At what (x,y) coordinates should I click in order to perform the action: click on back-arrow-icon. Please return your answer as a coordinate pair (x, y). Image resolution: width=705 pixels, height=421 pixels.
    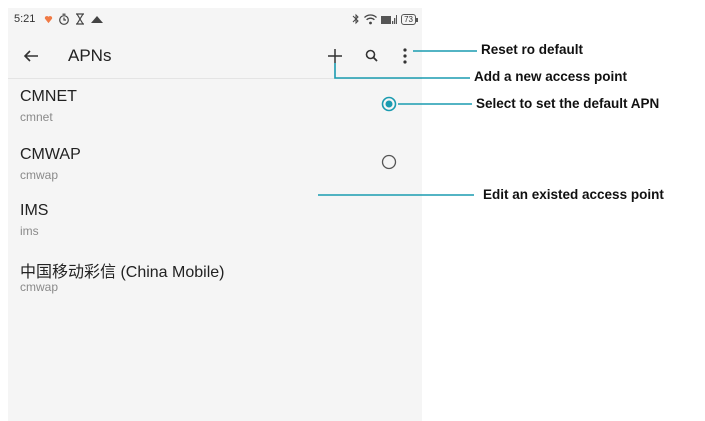
    Looking at the image, I should click on (31, 56).